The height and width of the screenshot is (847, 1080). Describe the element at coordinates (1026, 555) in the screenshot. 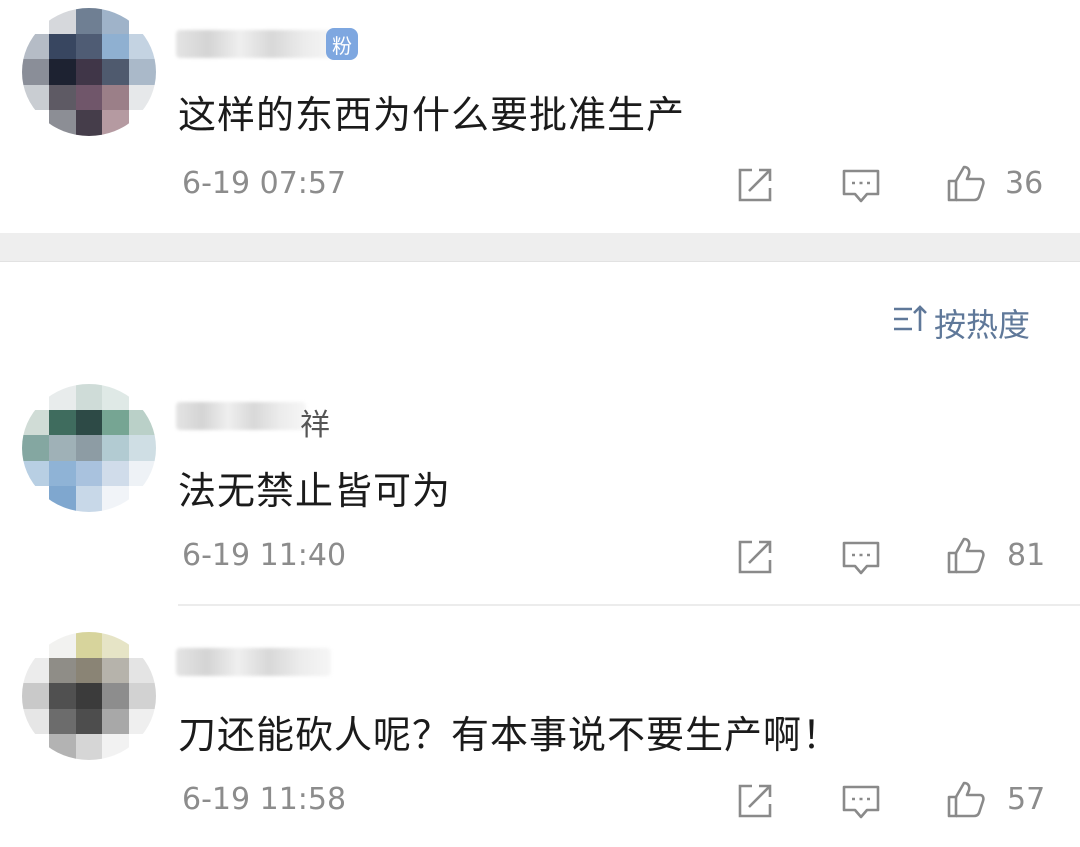

I see `like-count: 81` at that location.